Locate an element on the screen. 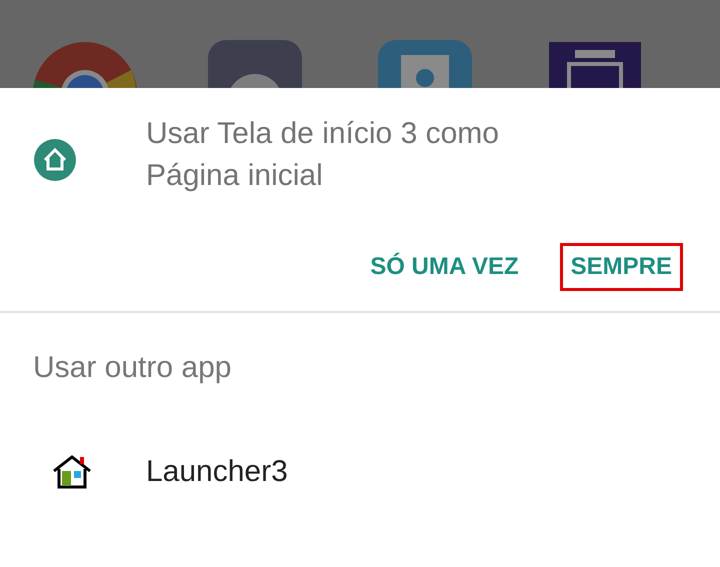 This screenshot has height=567, width=720. house-icon is located at coordinates (72, 472).